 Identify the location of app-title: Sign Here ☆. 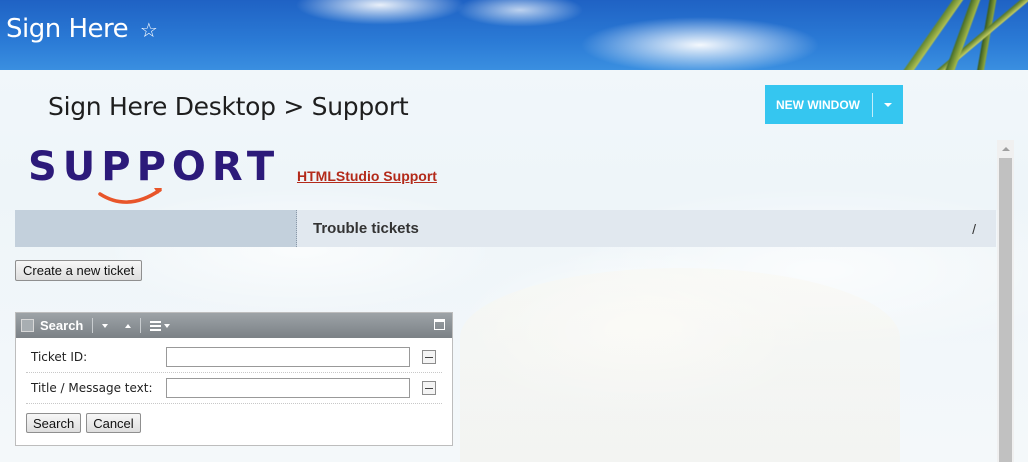
(82, 29).